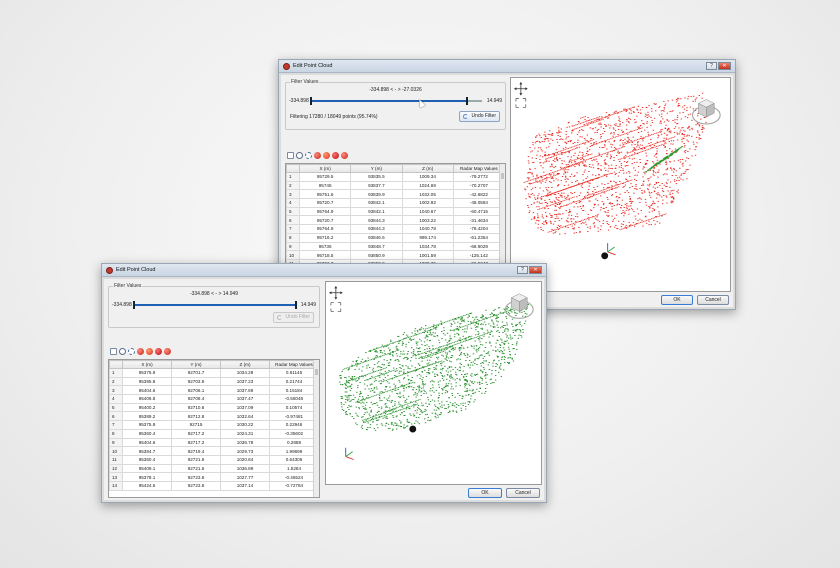  What do you see at coordinates (478, 177) in the screenshot?
I see `table-cell: -79.2772` at bounding box center [478, 177].